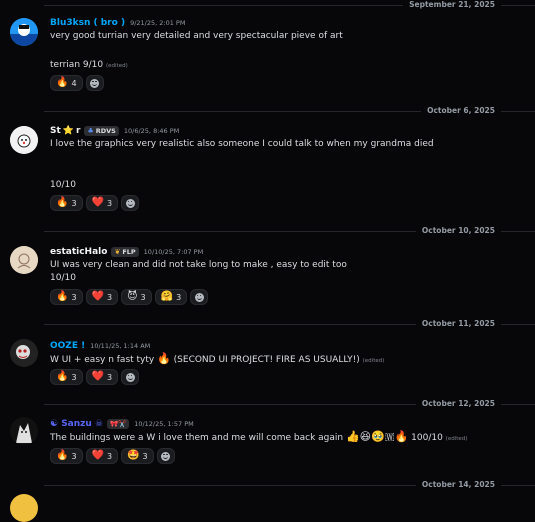  I want to click on reaction-bar: 🔥 3 ❤️ 3, so click(95, 203).